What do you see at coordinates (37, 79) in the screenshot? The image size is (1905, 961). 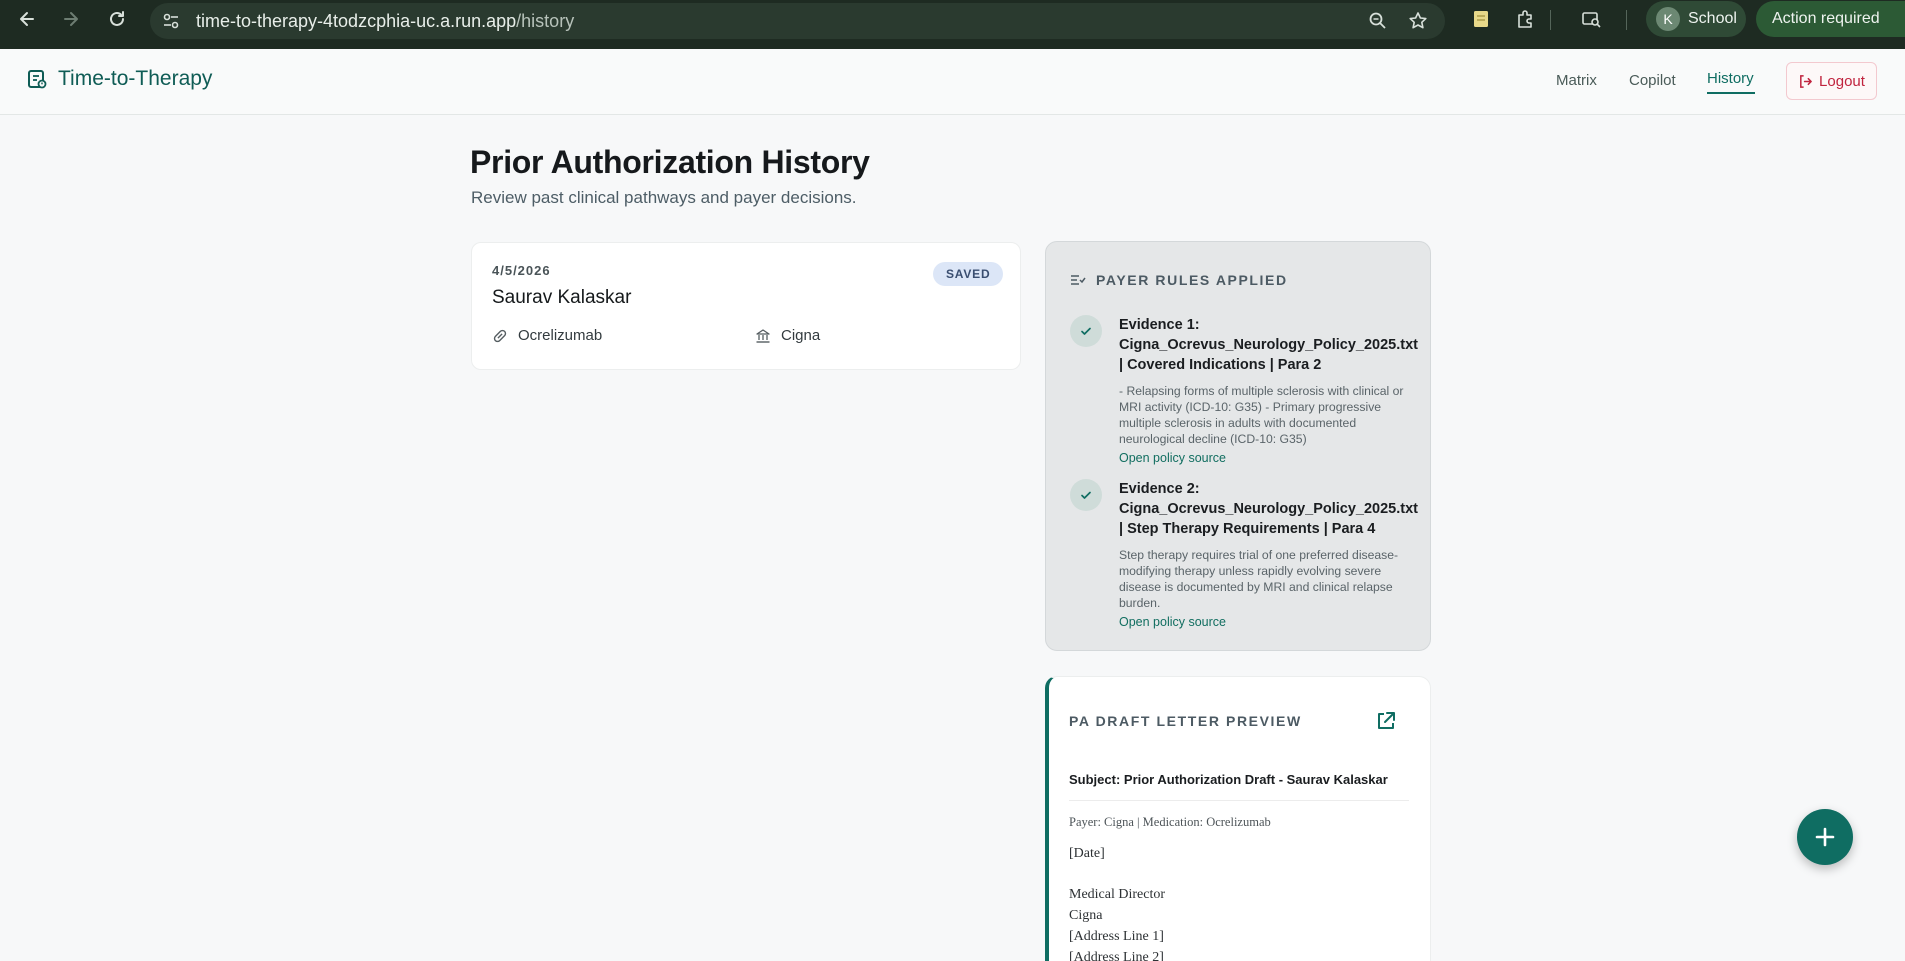 I see `clipboard-logo-icon` at bounding box center [37, 79].